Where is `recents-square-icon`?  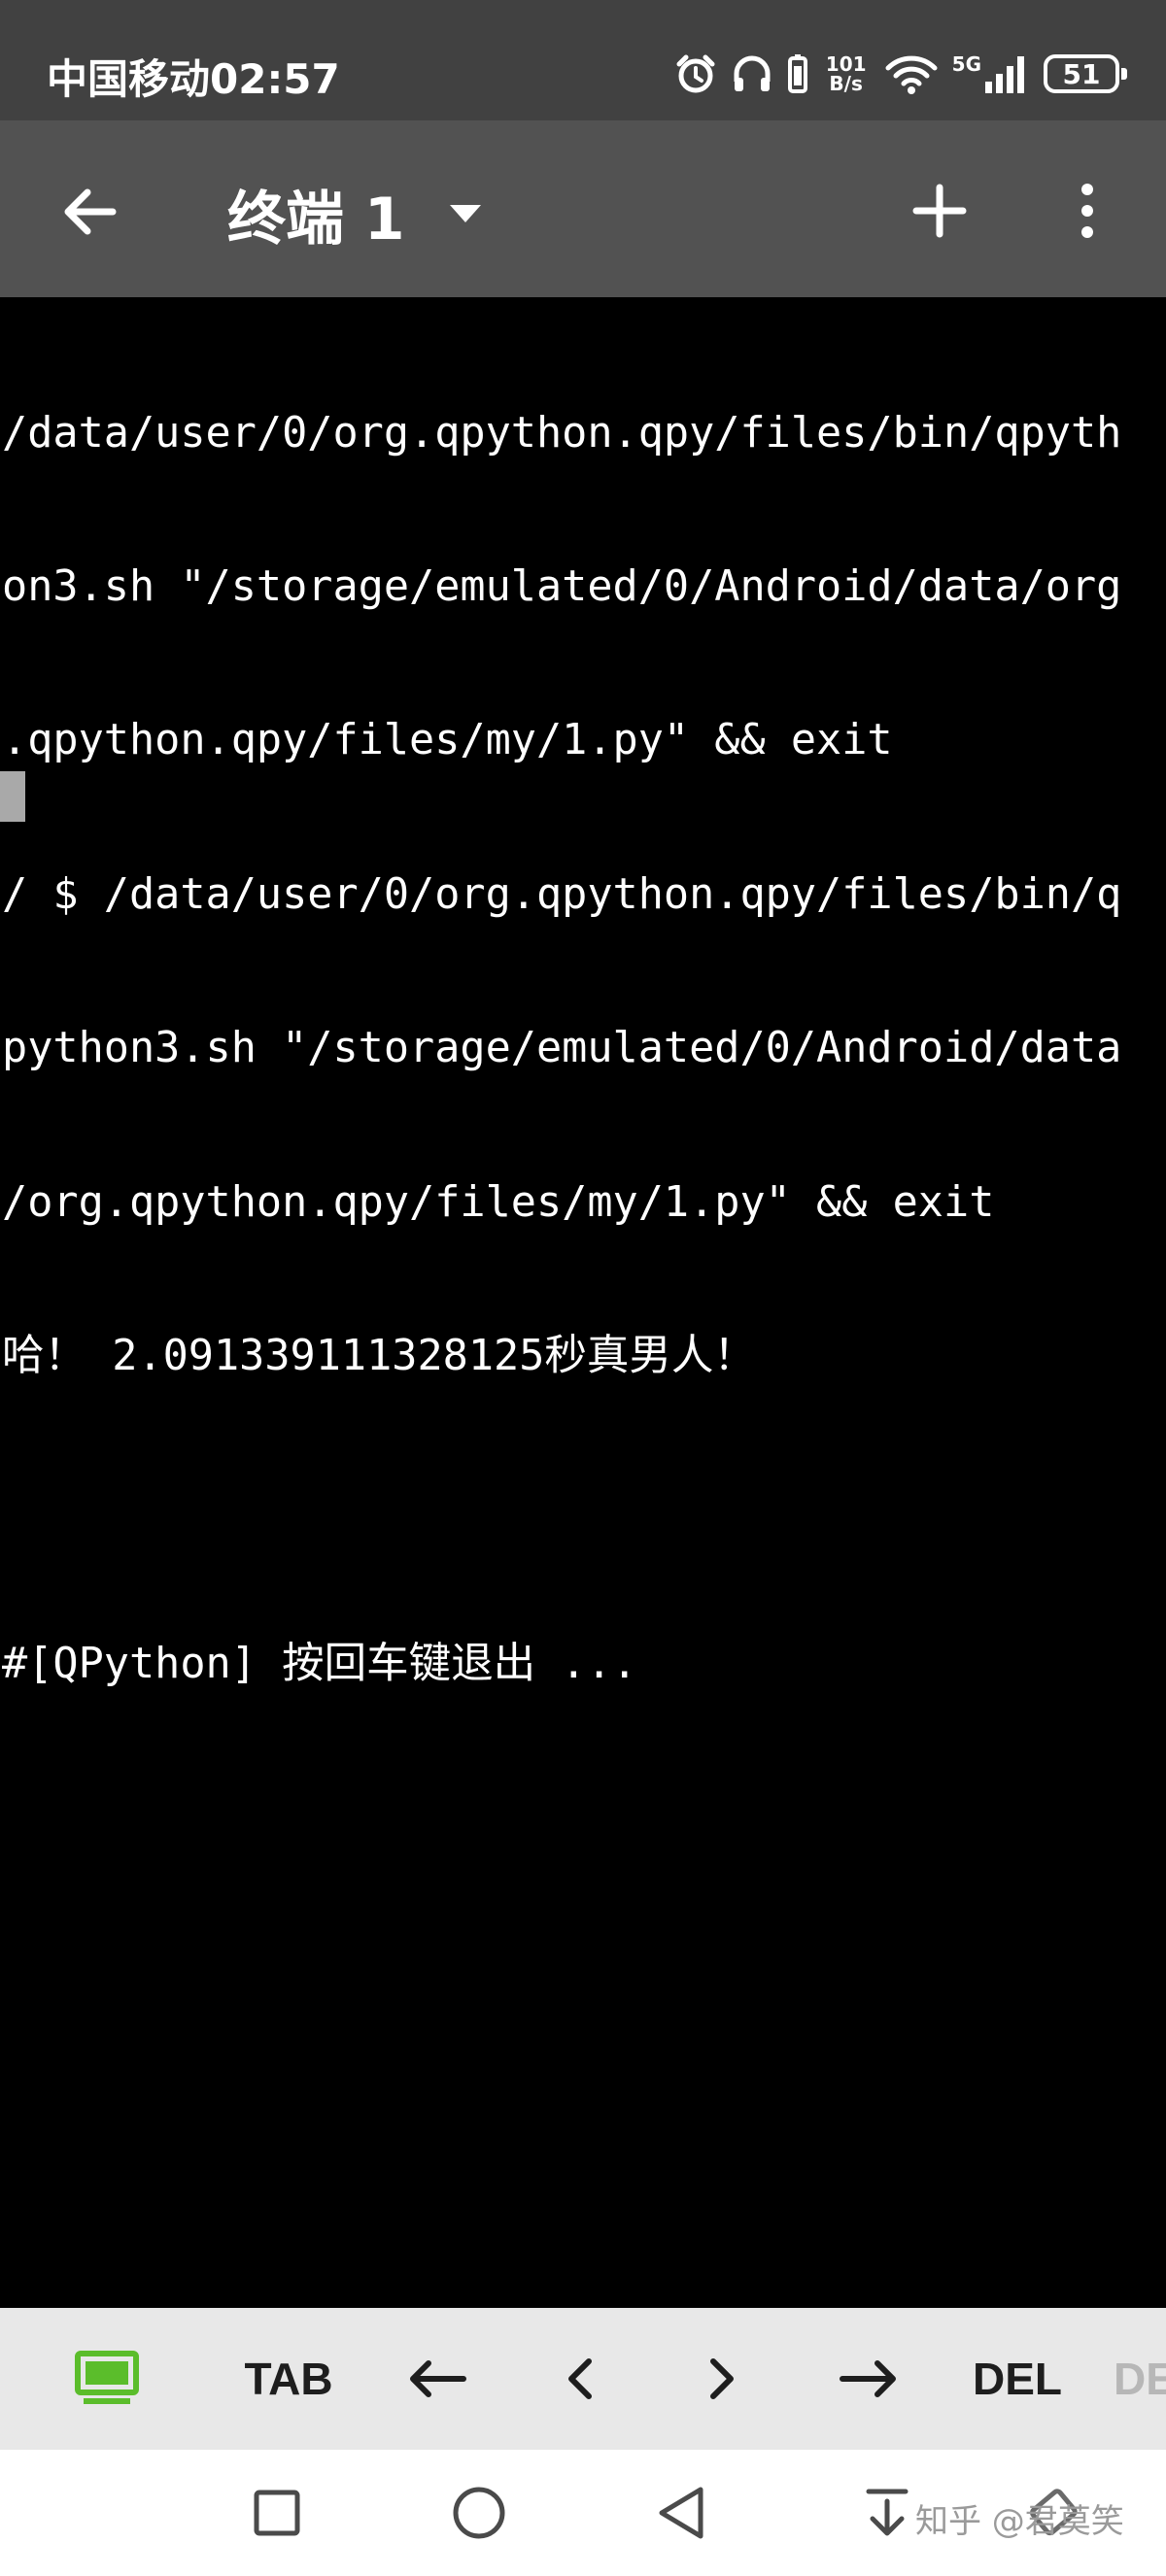
recents-square-icon is located at coordinates (277, 2513).